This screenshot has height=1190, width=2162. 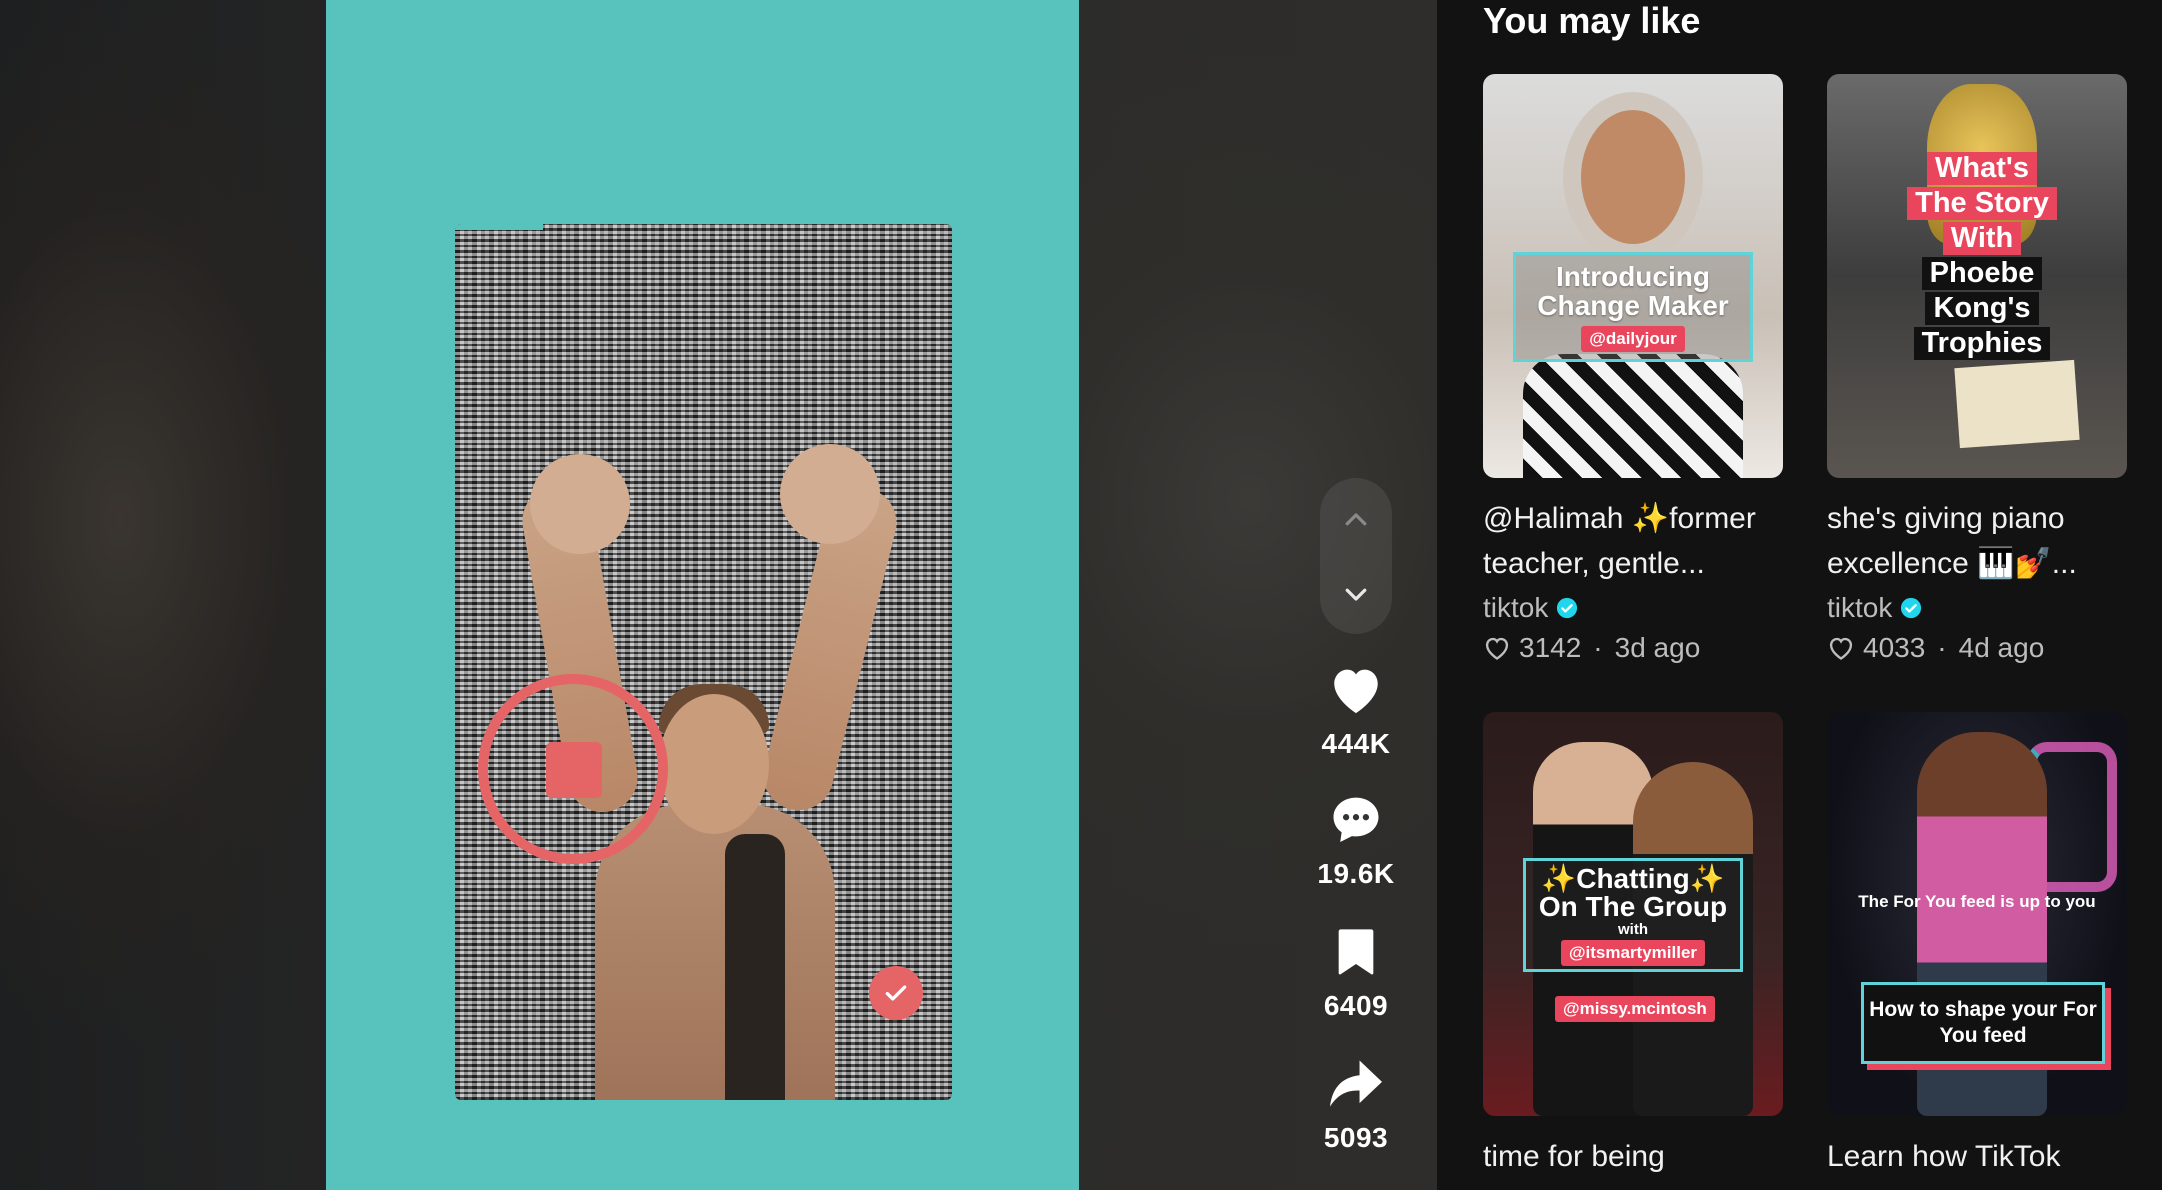 I want to click on chevron-up-icon, so click(x=1356, y=519).